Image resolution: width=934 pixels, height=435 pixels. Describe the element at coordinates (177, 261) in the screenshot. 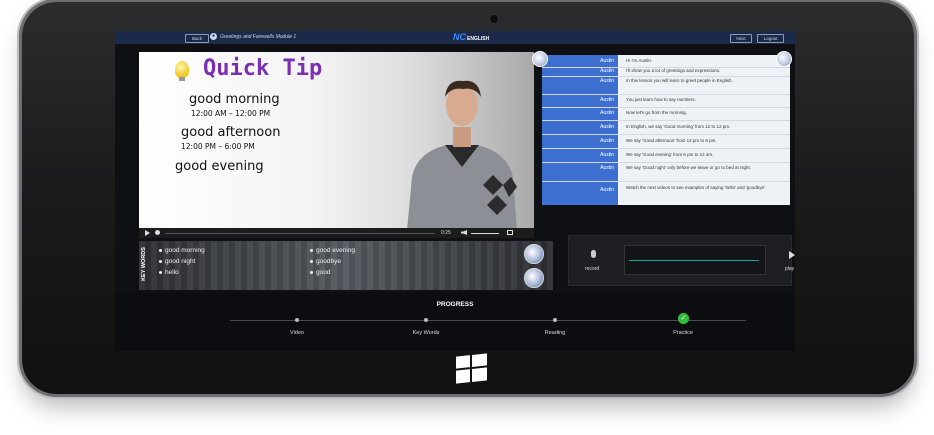

I see `keyword-item: good night` at that location.